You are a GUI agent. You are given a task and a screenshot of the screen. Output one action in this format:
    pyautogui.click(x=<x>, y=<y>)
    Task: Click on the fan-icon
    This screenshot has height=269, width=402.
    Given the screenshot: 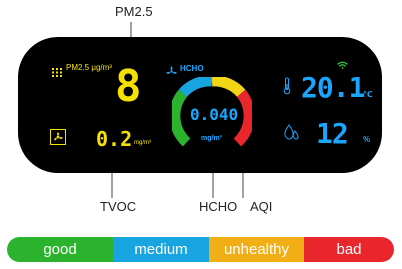 What is the action you would take?
    pyautogui.click(x=171, y=69)
    